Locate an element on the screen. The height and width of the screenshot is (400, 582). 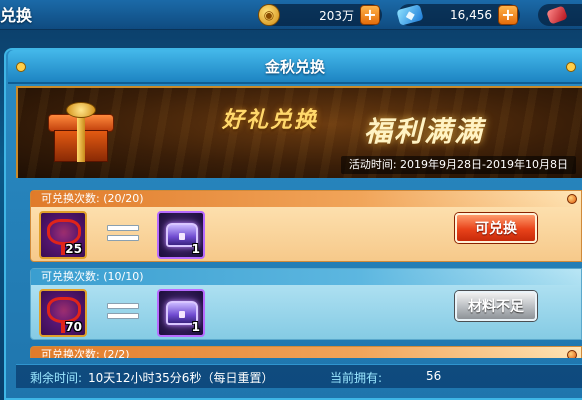
window-title: 兑换 is located at coordinates (16, 15).